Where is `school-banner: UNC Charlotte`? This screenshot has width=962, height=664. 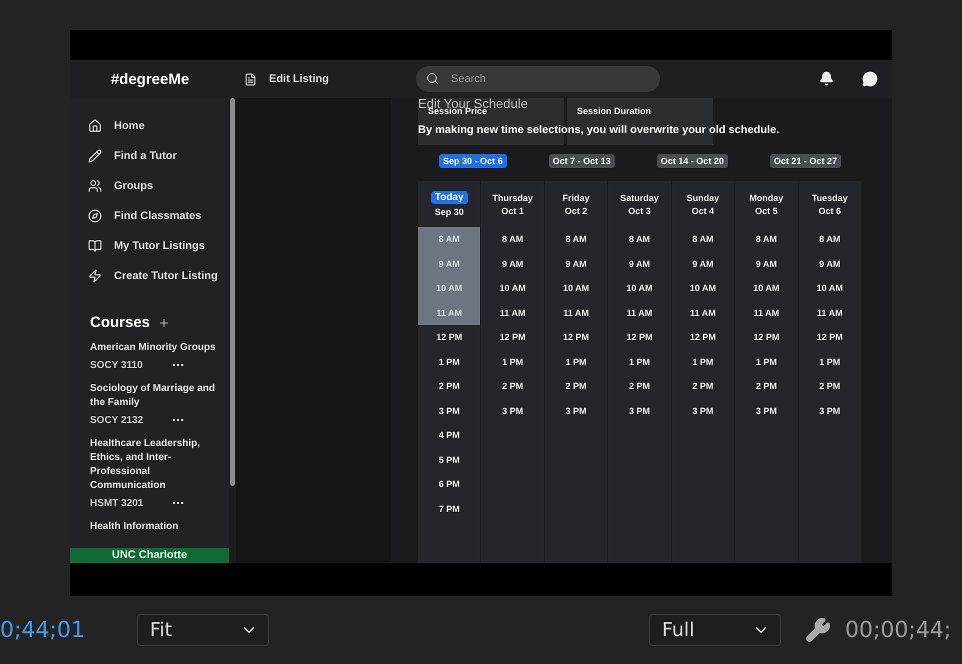 school-banner: UNC Charlotte is located at coordinates (149, 555).